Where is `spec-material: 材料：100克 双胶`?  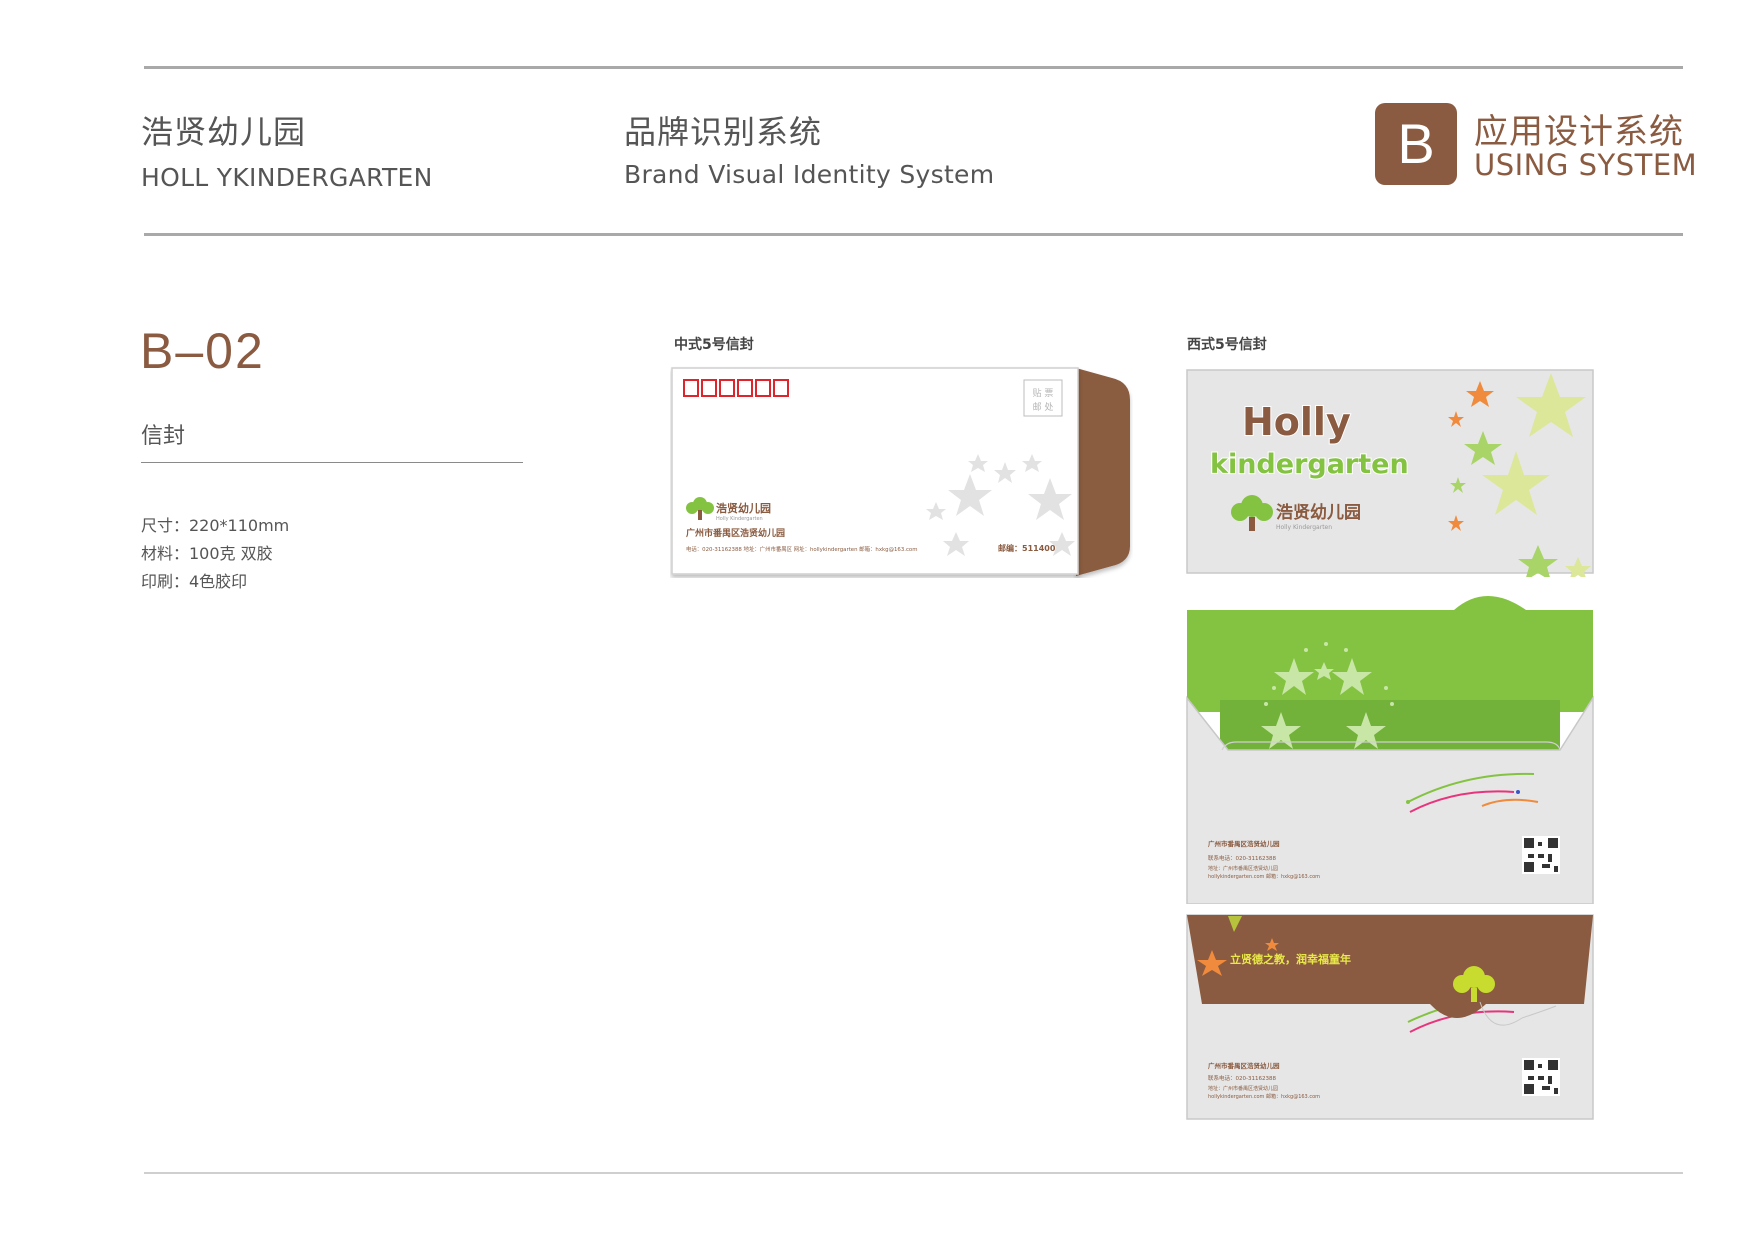
spec-material: 材料：100克 双胶 is located at coordinates (207, 553).